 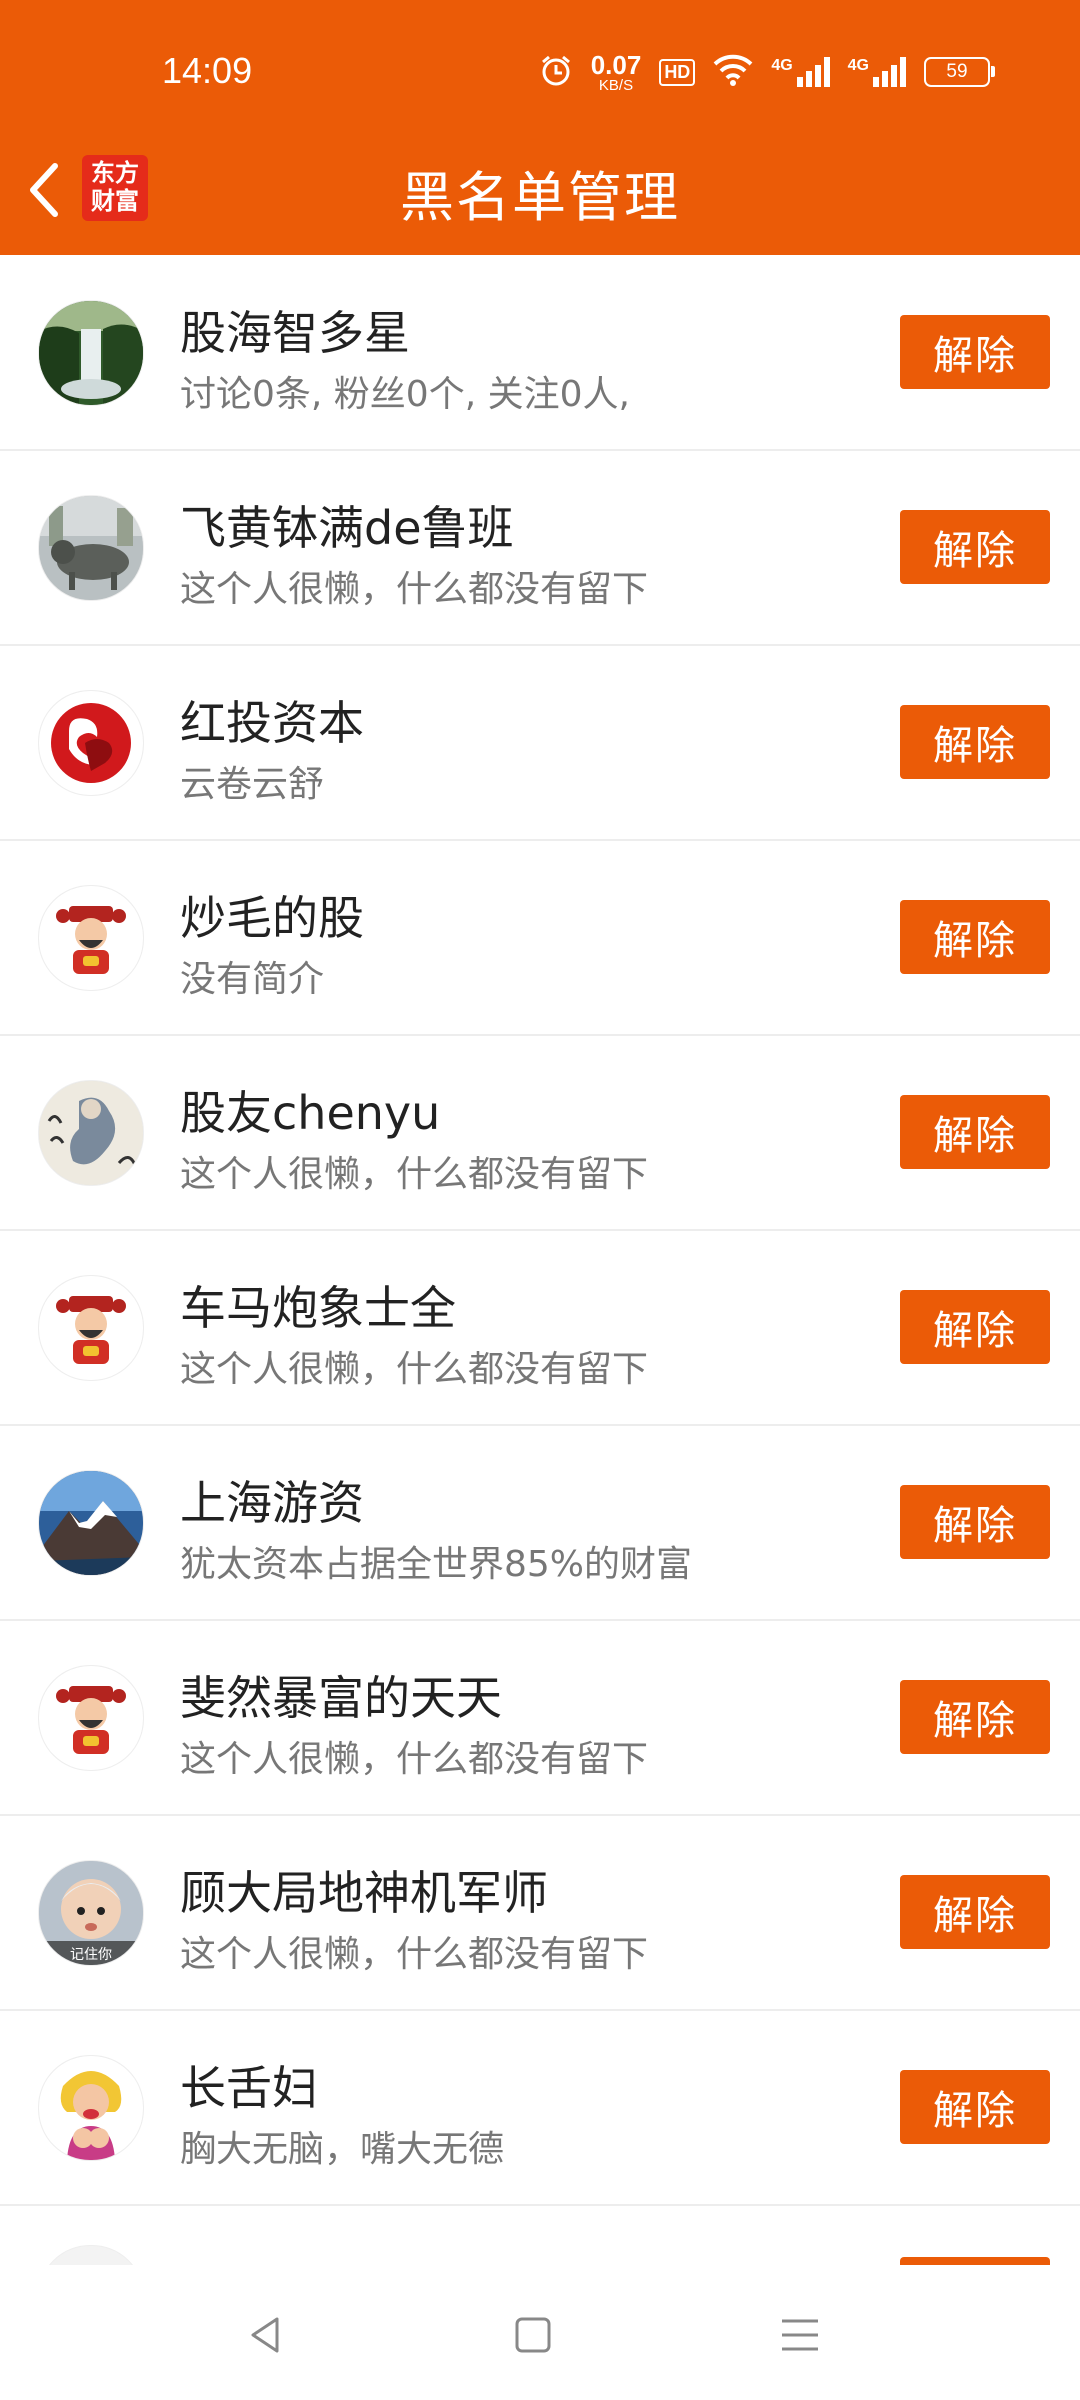 I want to click on user-description: 胸大无脑，嘴大无德, so click(x=342, y=2149).